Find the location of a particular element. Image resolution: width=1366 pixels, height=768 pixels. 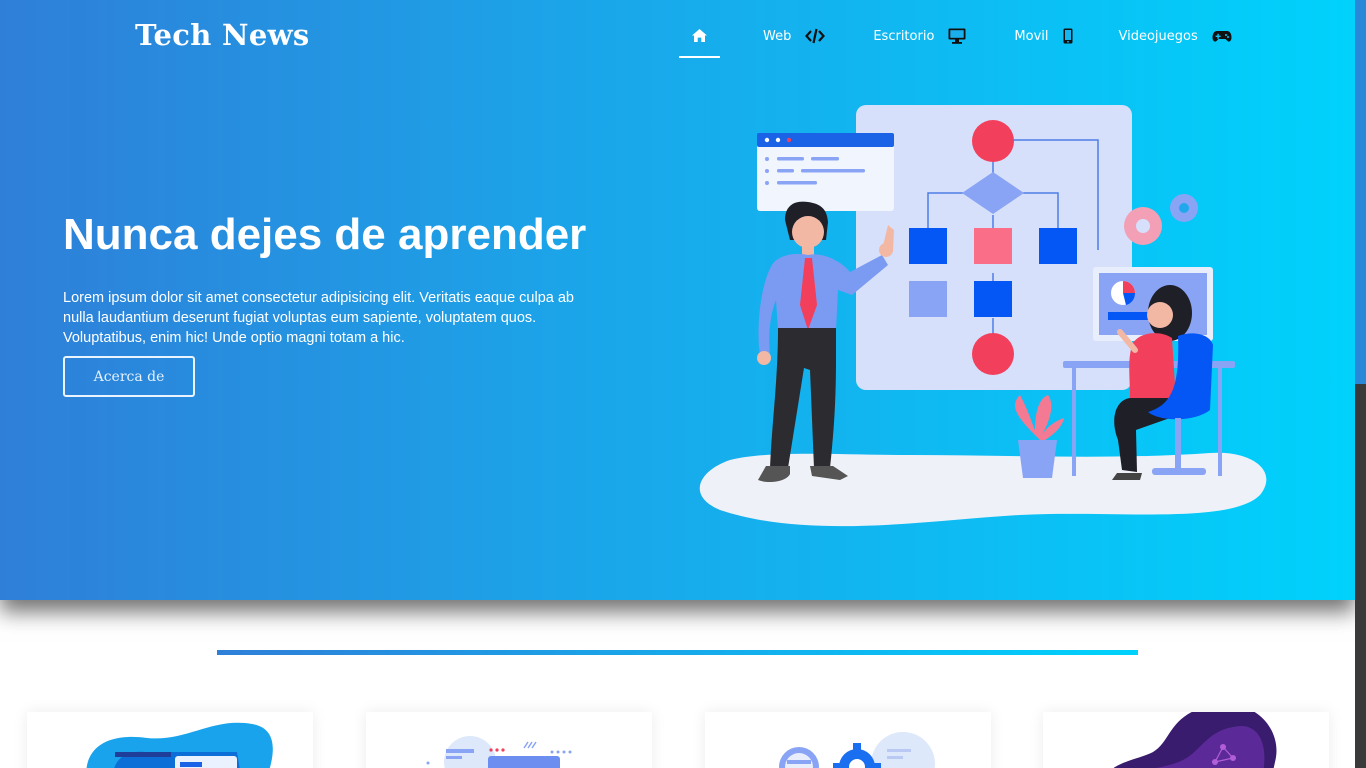

nav-item-videojuegos-label: Videojuegos is located at coordinates (1158, 36).